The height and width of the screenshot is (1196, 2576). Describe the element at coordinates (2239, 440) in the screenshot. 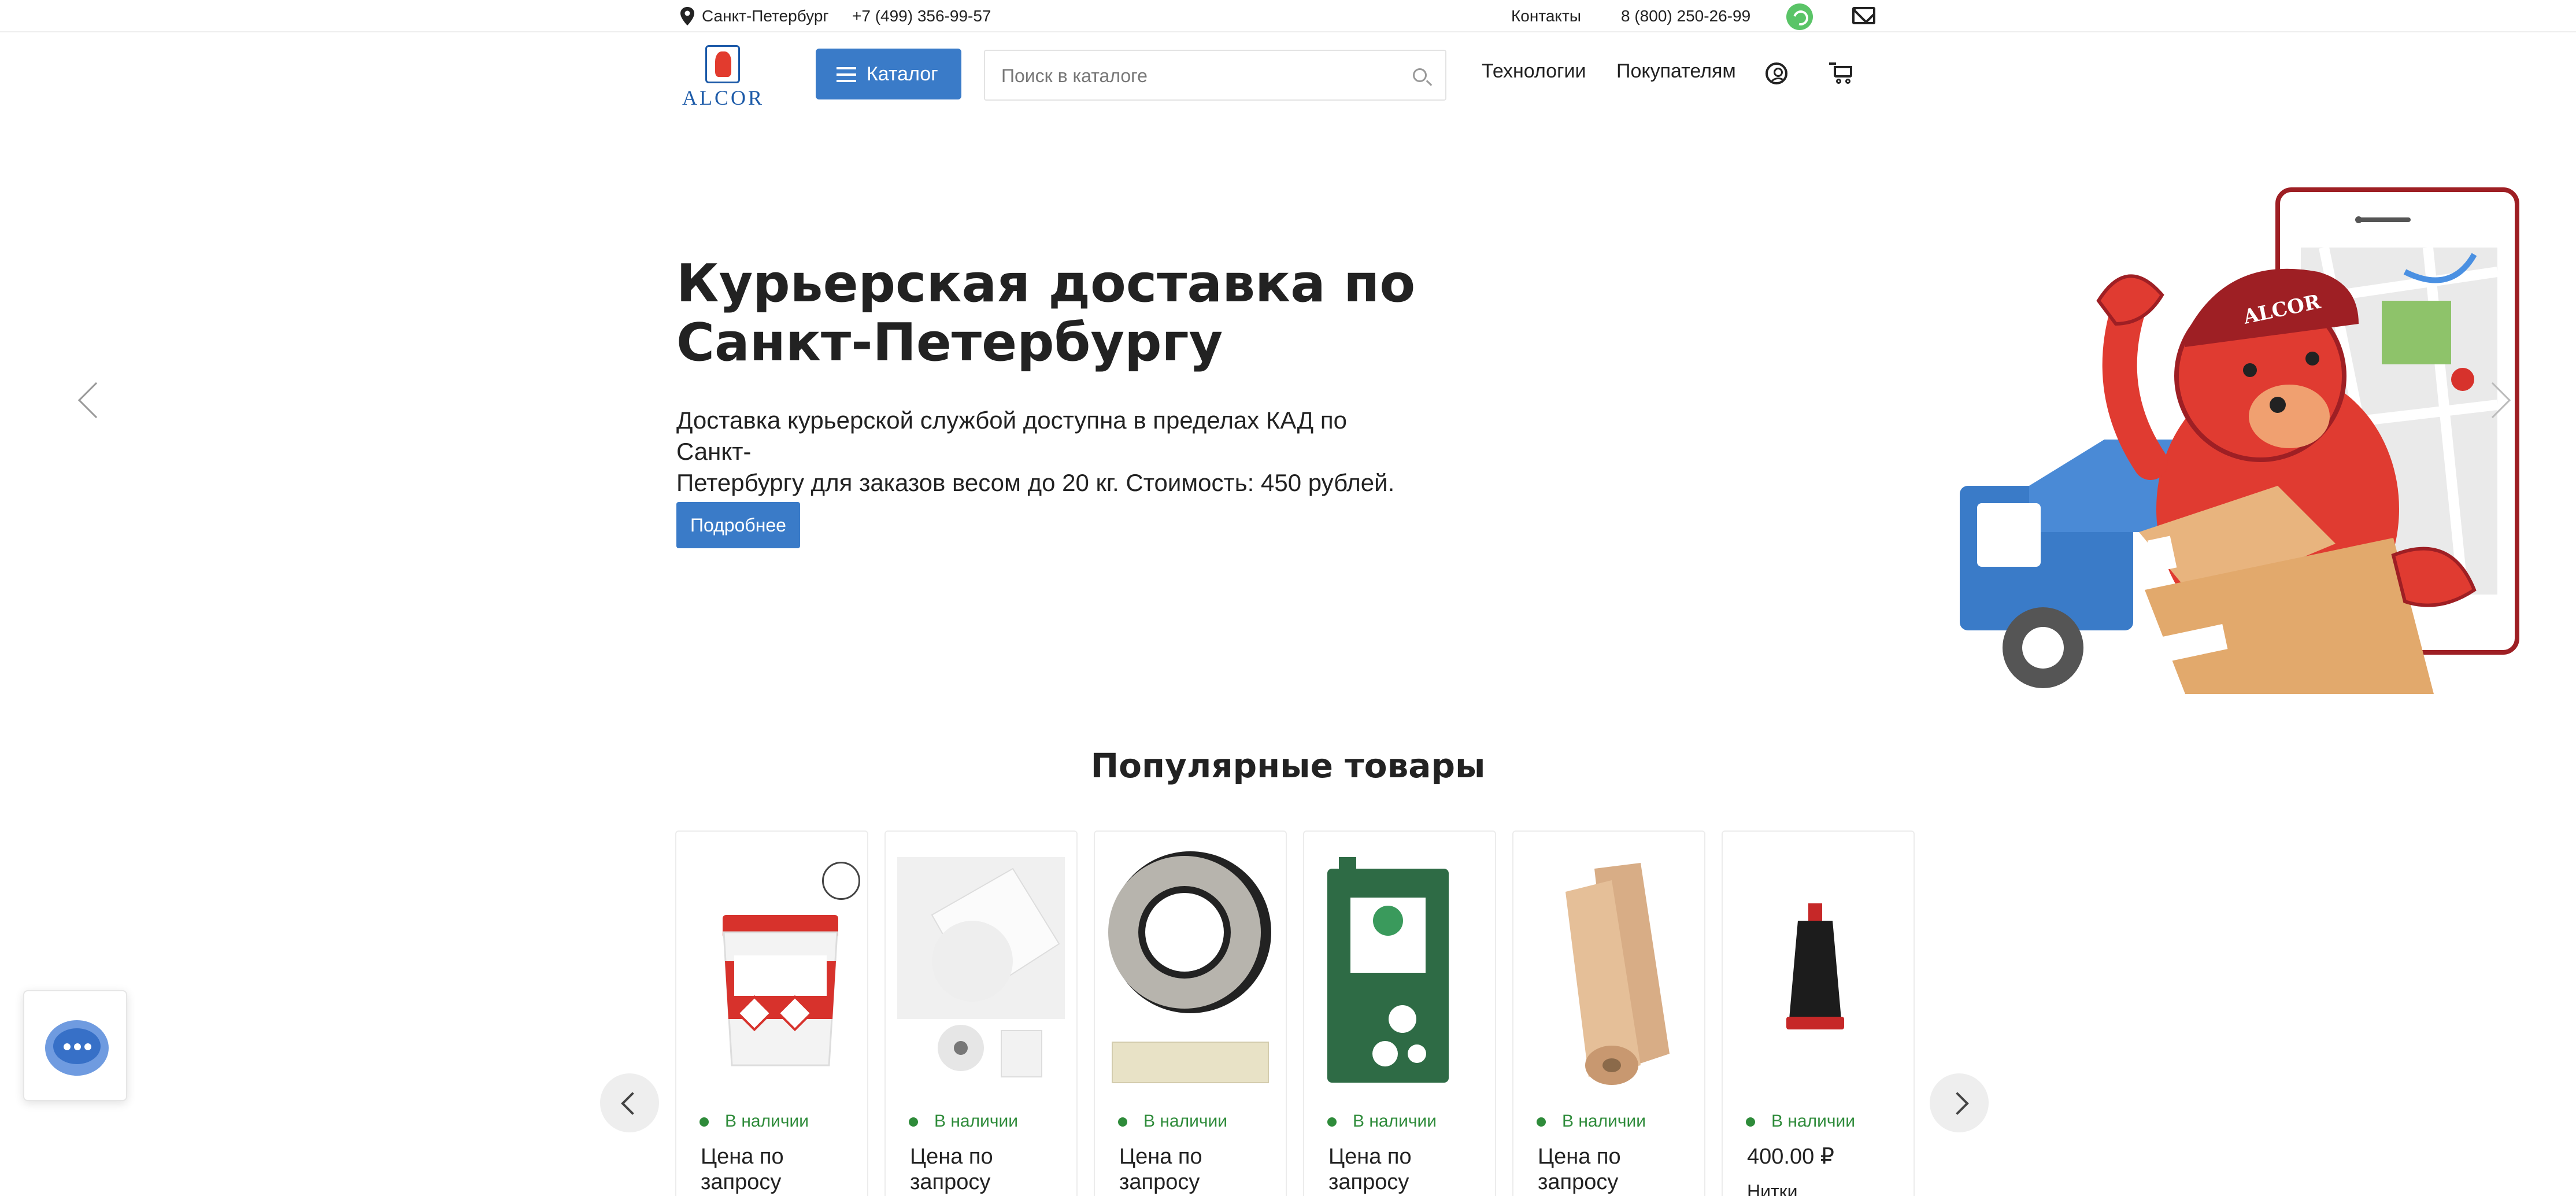

I see `delivery-bear-illustration: ALCOR` at that location.